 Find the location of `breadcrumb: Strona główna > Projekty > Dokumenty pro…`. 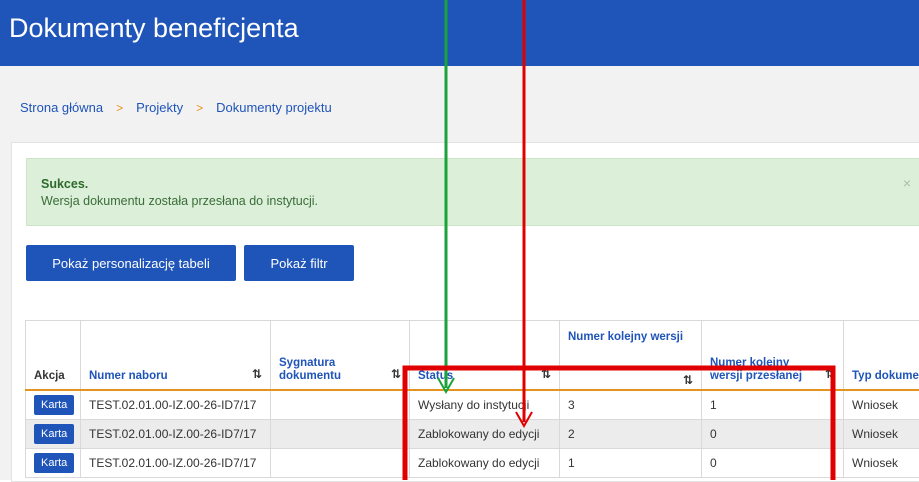

breadcrumb: Strona główna > Projekty > Dokumenty pro… is located at coordinates (176, 107).